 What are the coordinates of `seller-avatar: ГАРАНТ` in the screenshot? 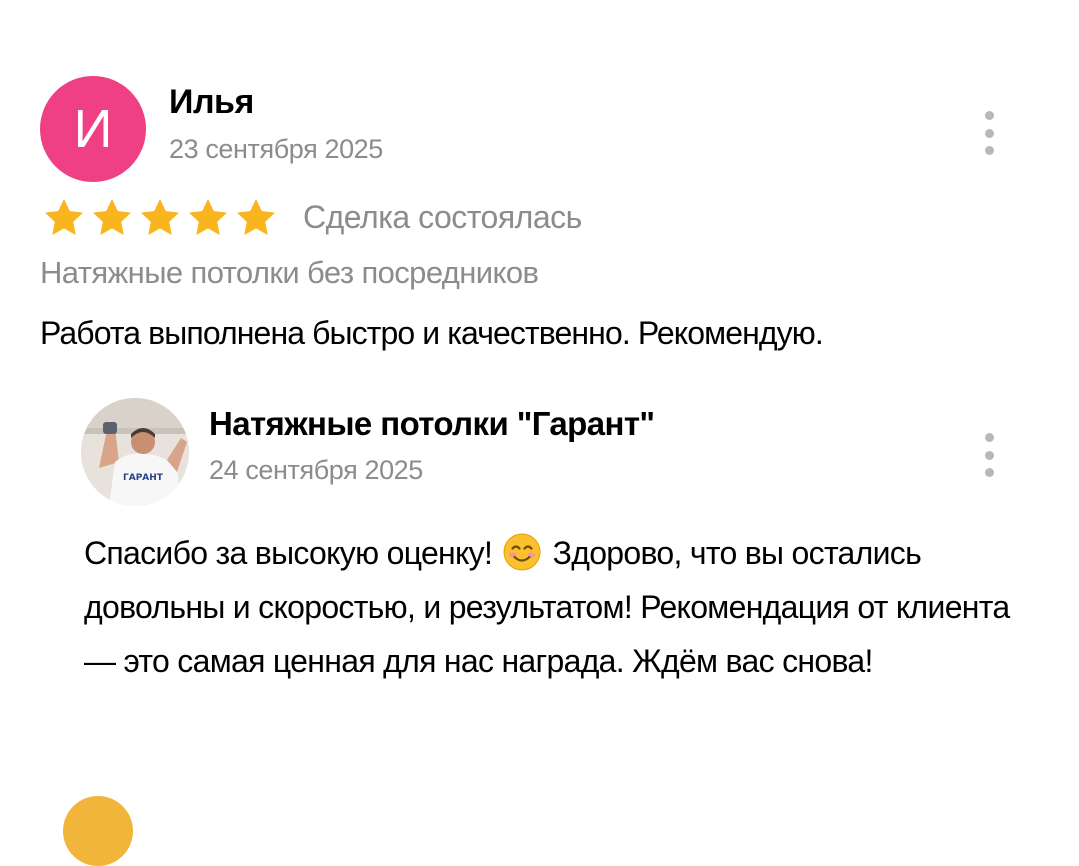 It's located at (135, 452).